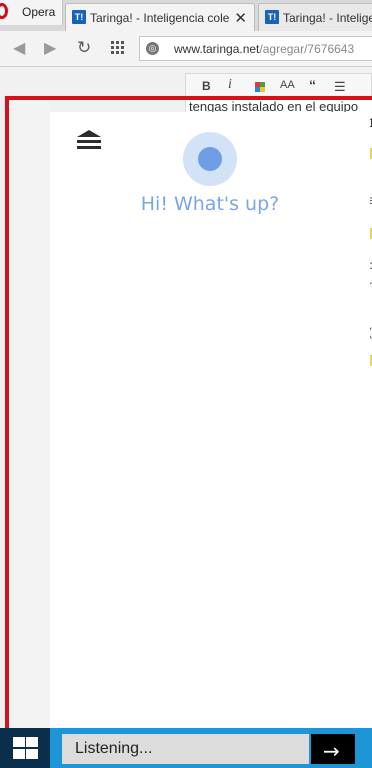 The image size is (372, 768). I want to click on opera-menu-button: Opera, so click(31, 12).